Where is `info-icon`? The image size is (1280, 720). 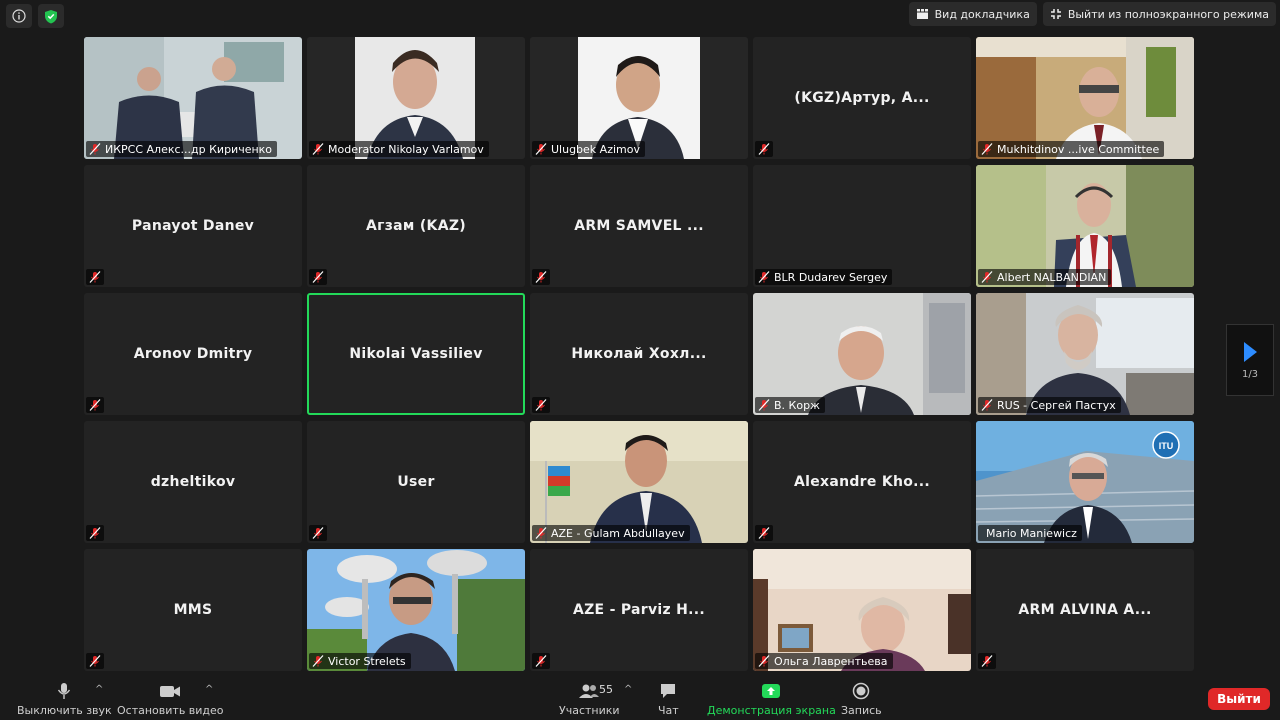
info-icon is located at coordinates (19, 16).